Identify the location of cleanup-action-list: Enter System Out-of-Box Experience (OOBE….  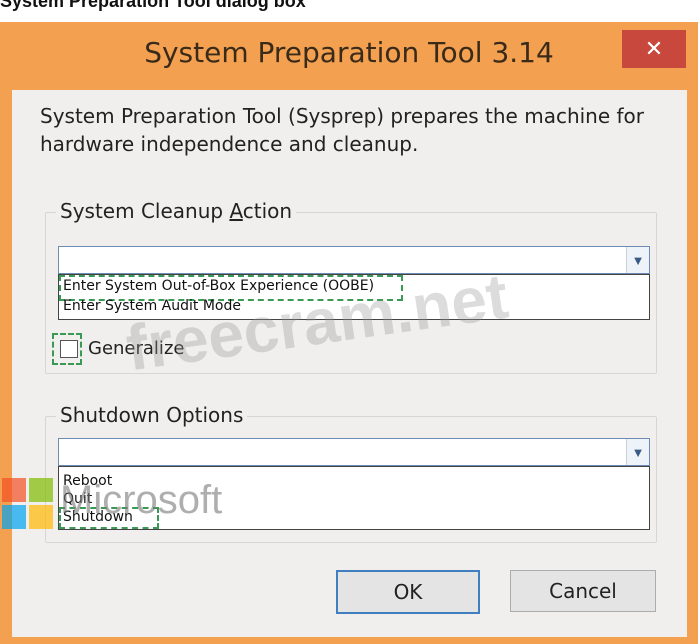
(354, 297).